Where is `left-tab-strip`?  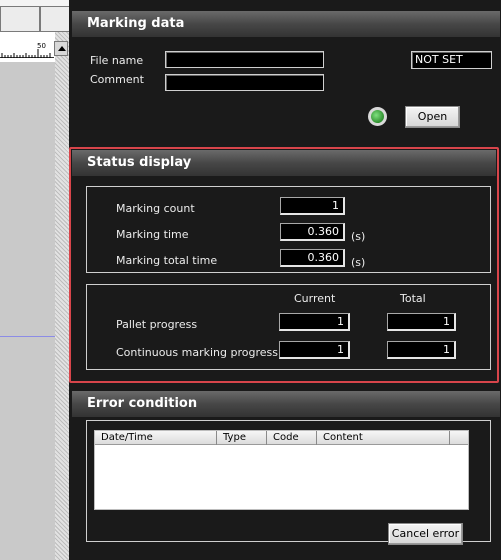
left-tab-strip is located at coordinates (35, 16).